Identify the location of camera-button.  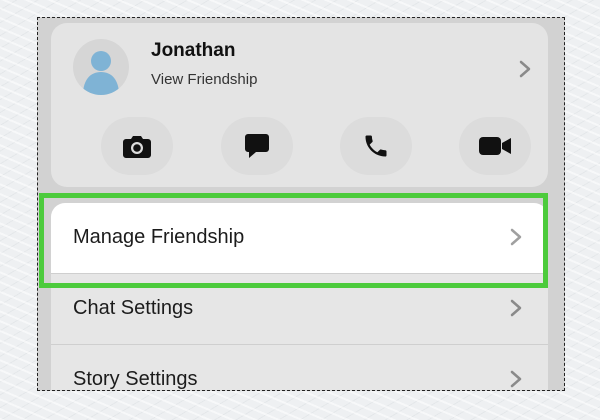
(137, 146).